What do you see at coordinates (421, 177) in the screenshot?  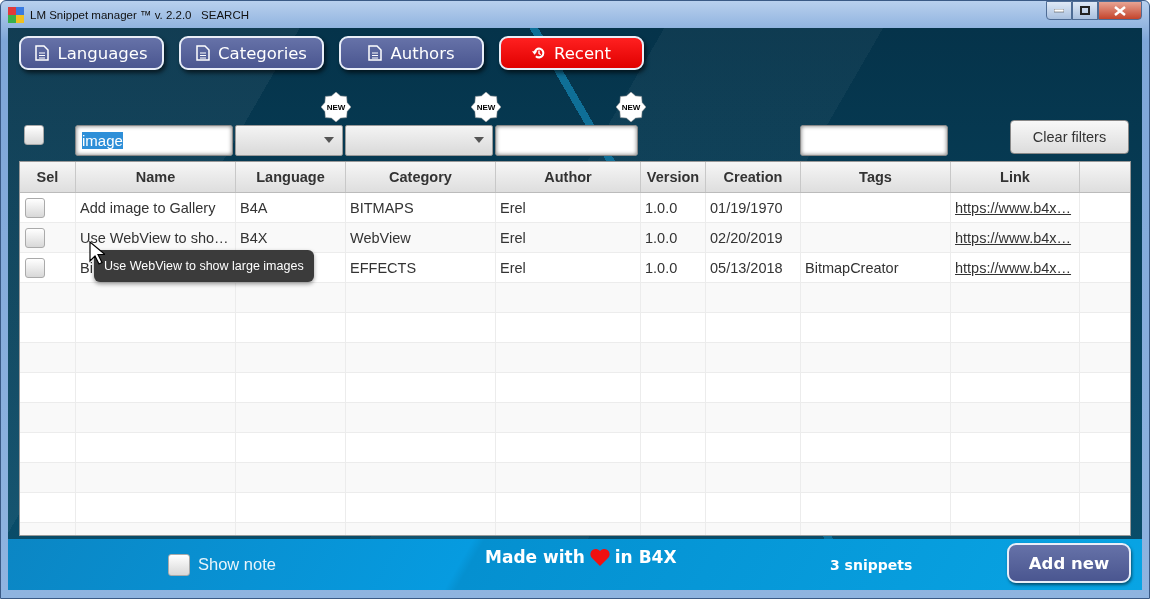 I see `column-header: Category` at bounding box center [421, 177].